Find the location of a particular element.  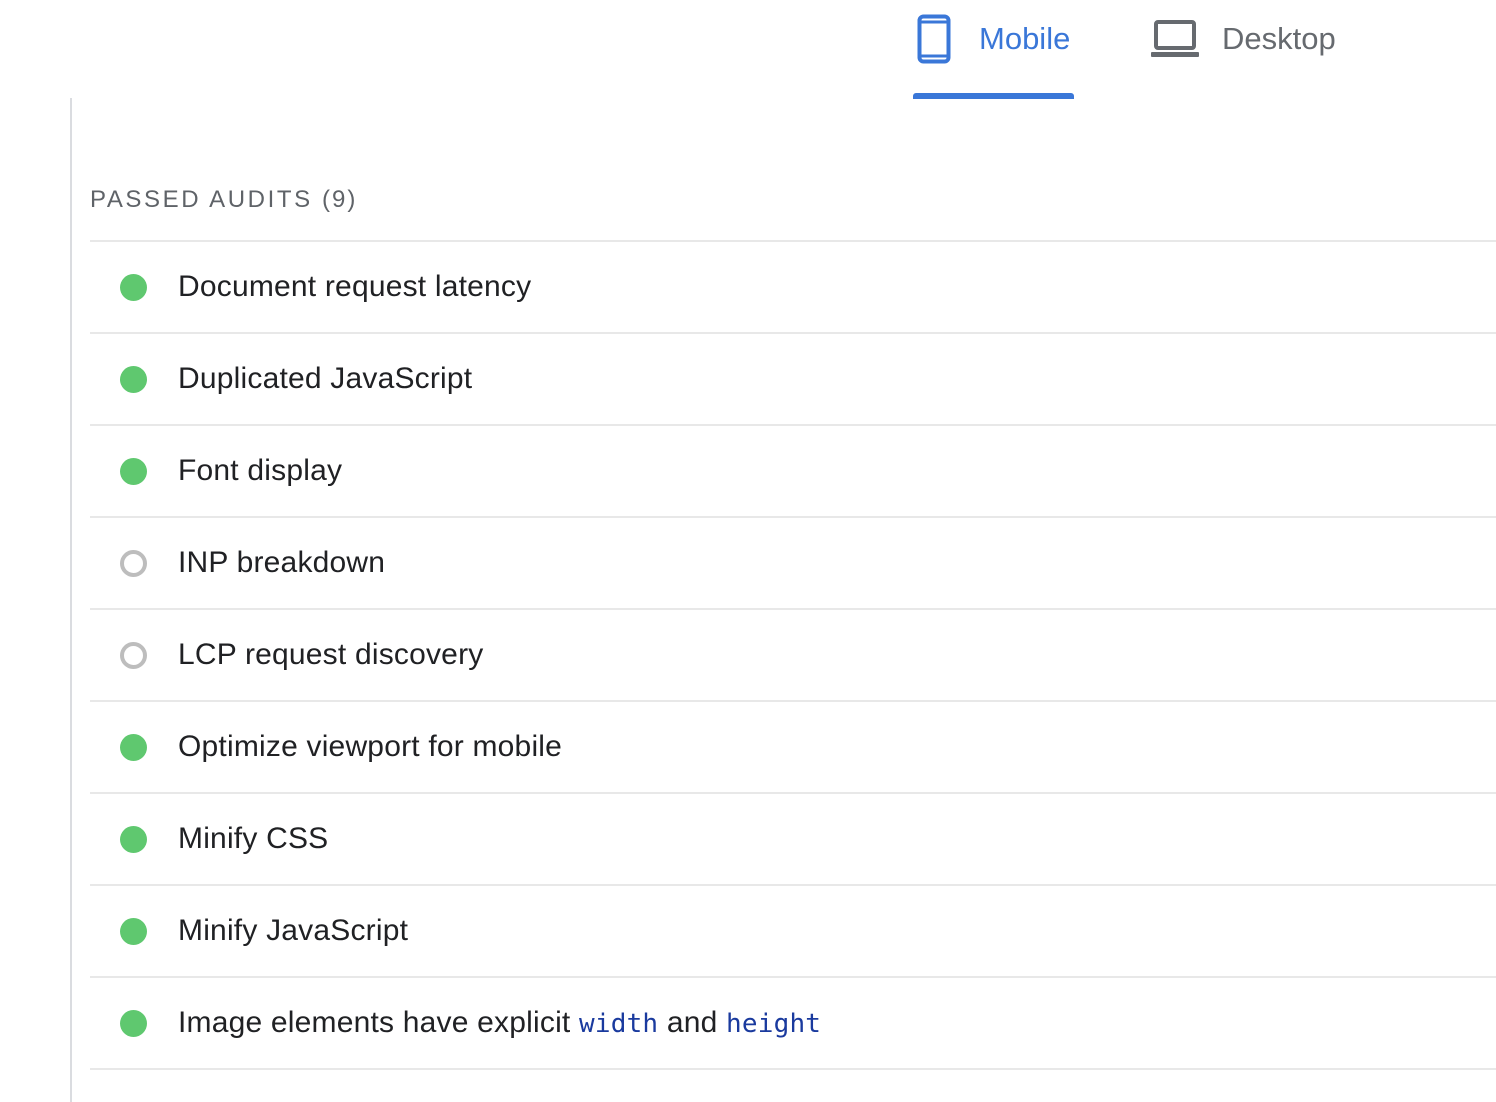

code-height: height is located at coordinates (774, 1024).